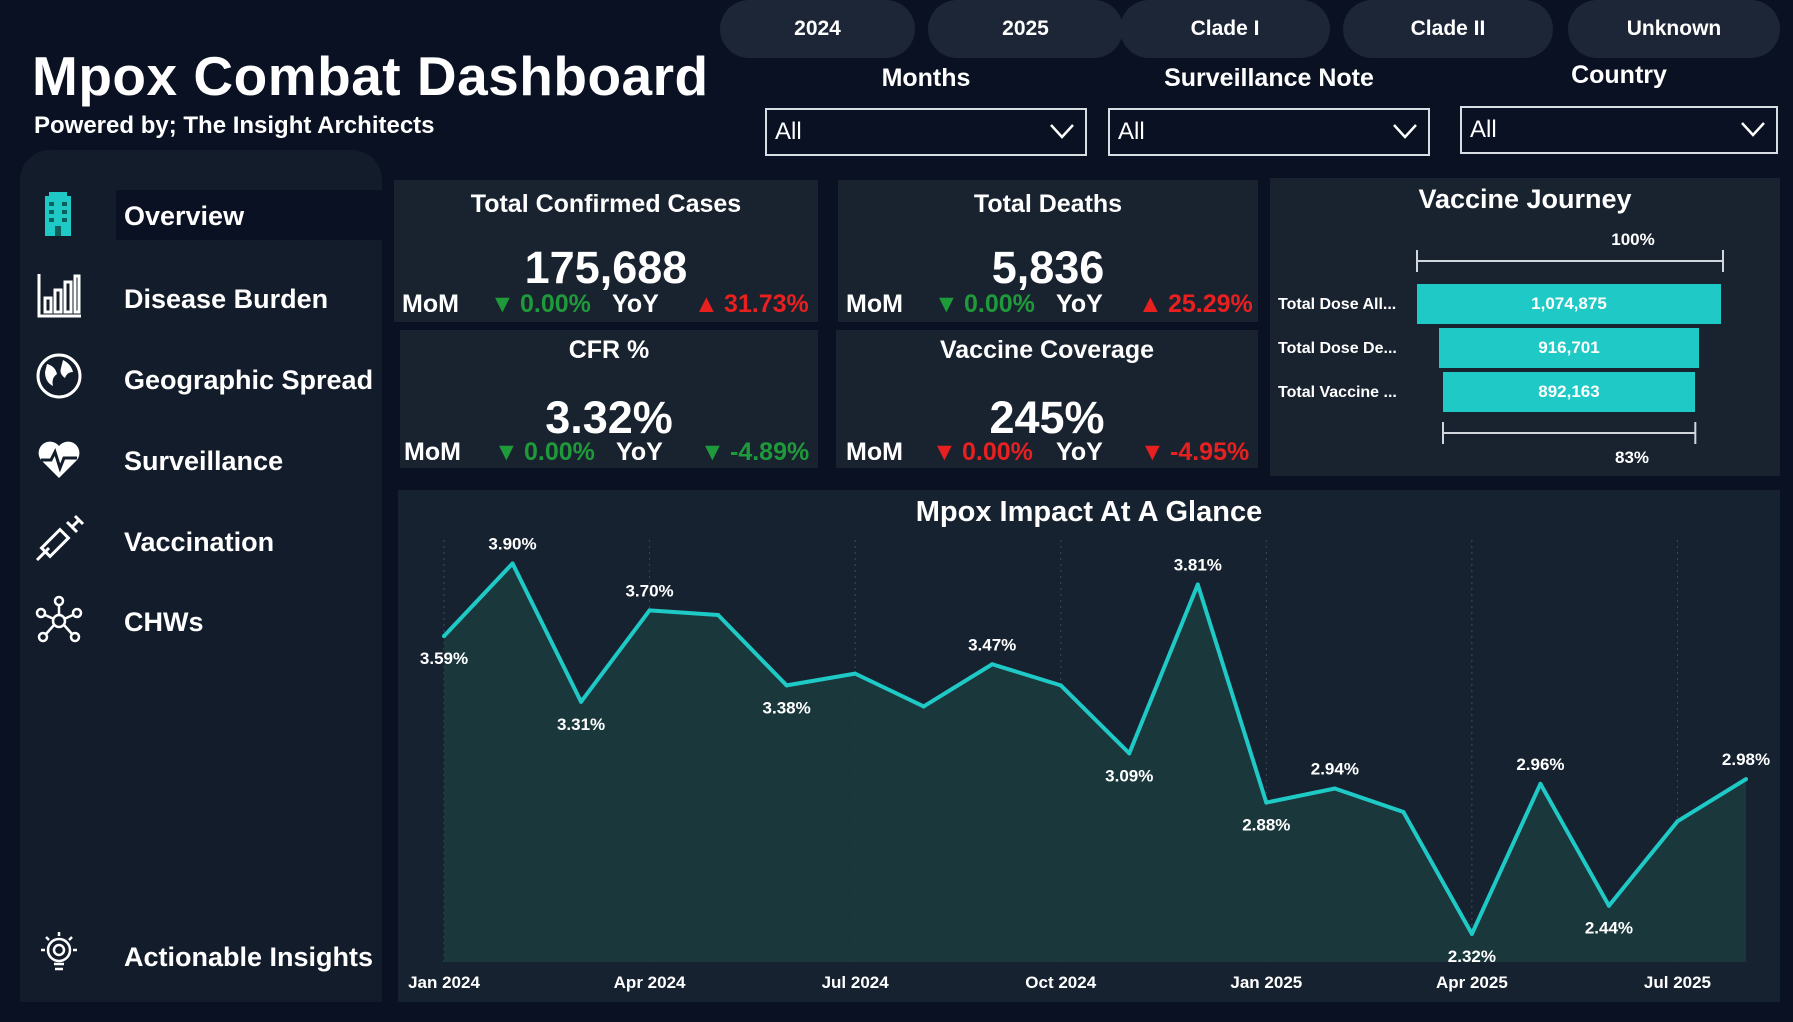 The width and height of the screenshot is (1793, 1022). Describe the element at coordinates (1525, 199) in the screenshot. I see `vaccine-journey-title: Vaccine Journey` at that location.